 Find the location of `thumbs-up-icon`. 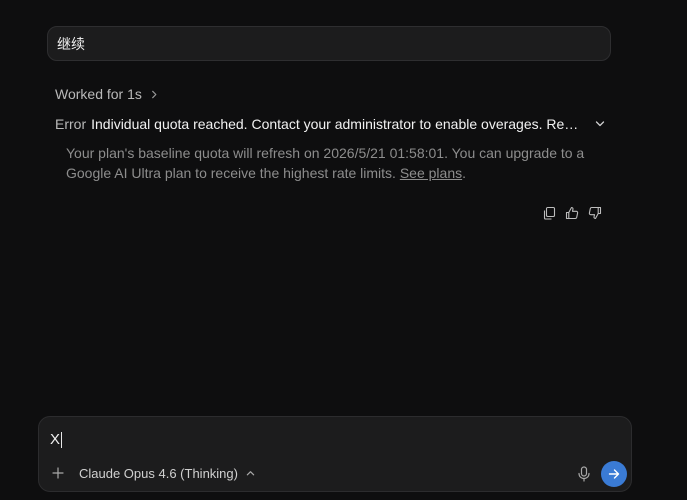

thumbs-up-icon is located at coordinates (572, 213).